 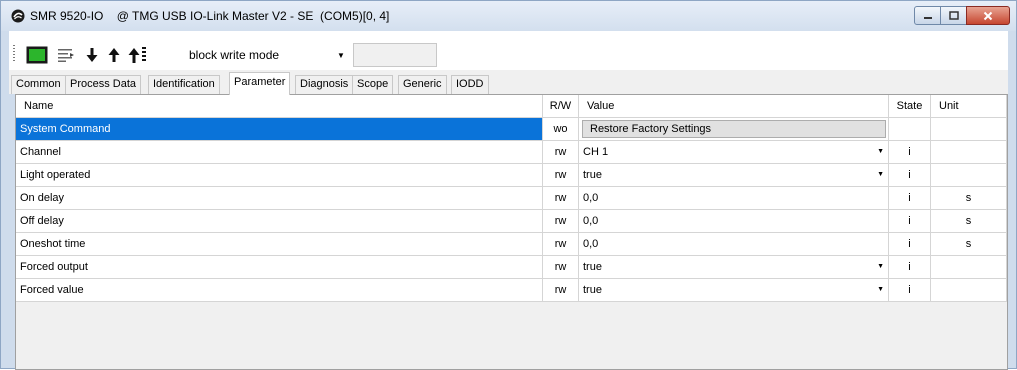 I want to click on column-header-rw: R/W, so click(x=561, y=106).